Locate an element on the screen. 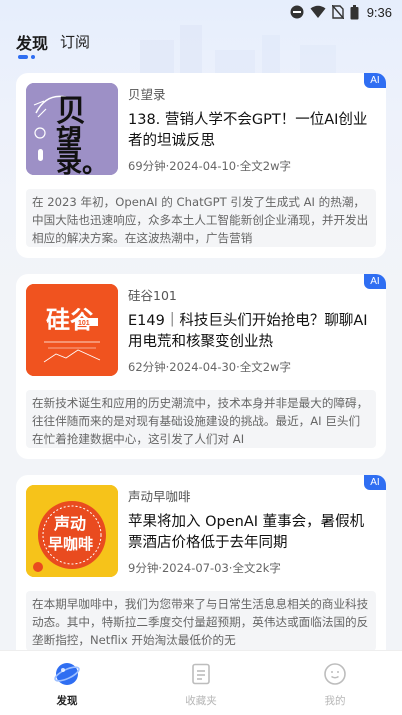  nav-profile-label: 我的 is located at coordinates (335, 701).